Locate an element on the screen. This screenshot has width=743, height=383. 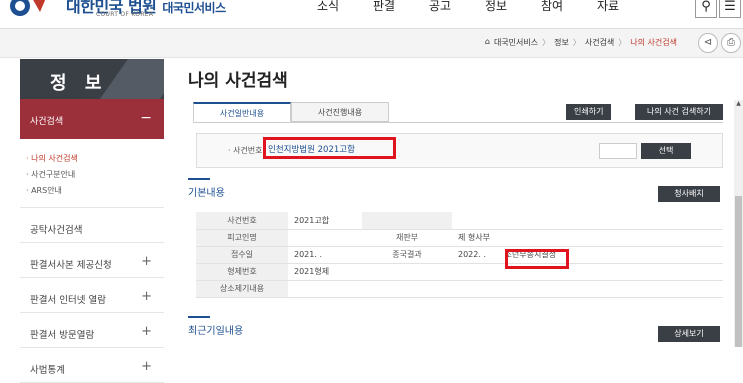
tab-bar: 사건일반내용 사건진행내용 is located at coordinates (291, 112).